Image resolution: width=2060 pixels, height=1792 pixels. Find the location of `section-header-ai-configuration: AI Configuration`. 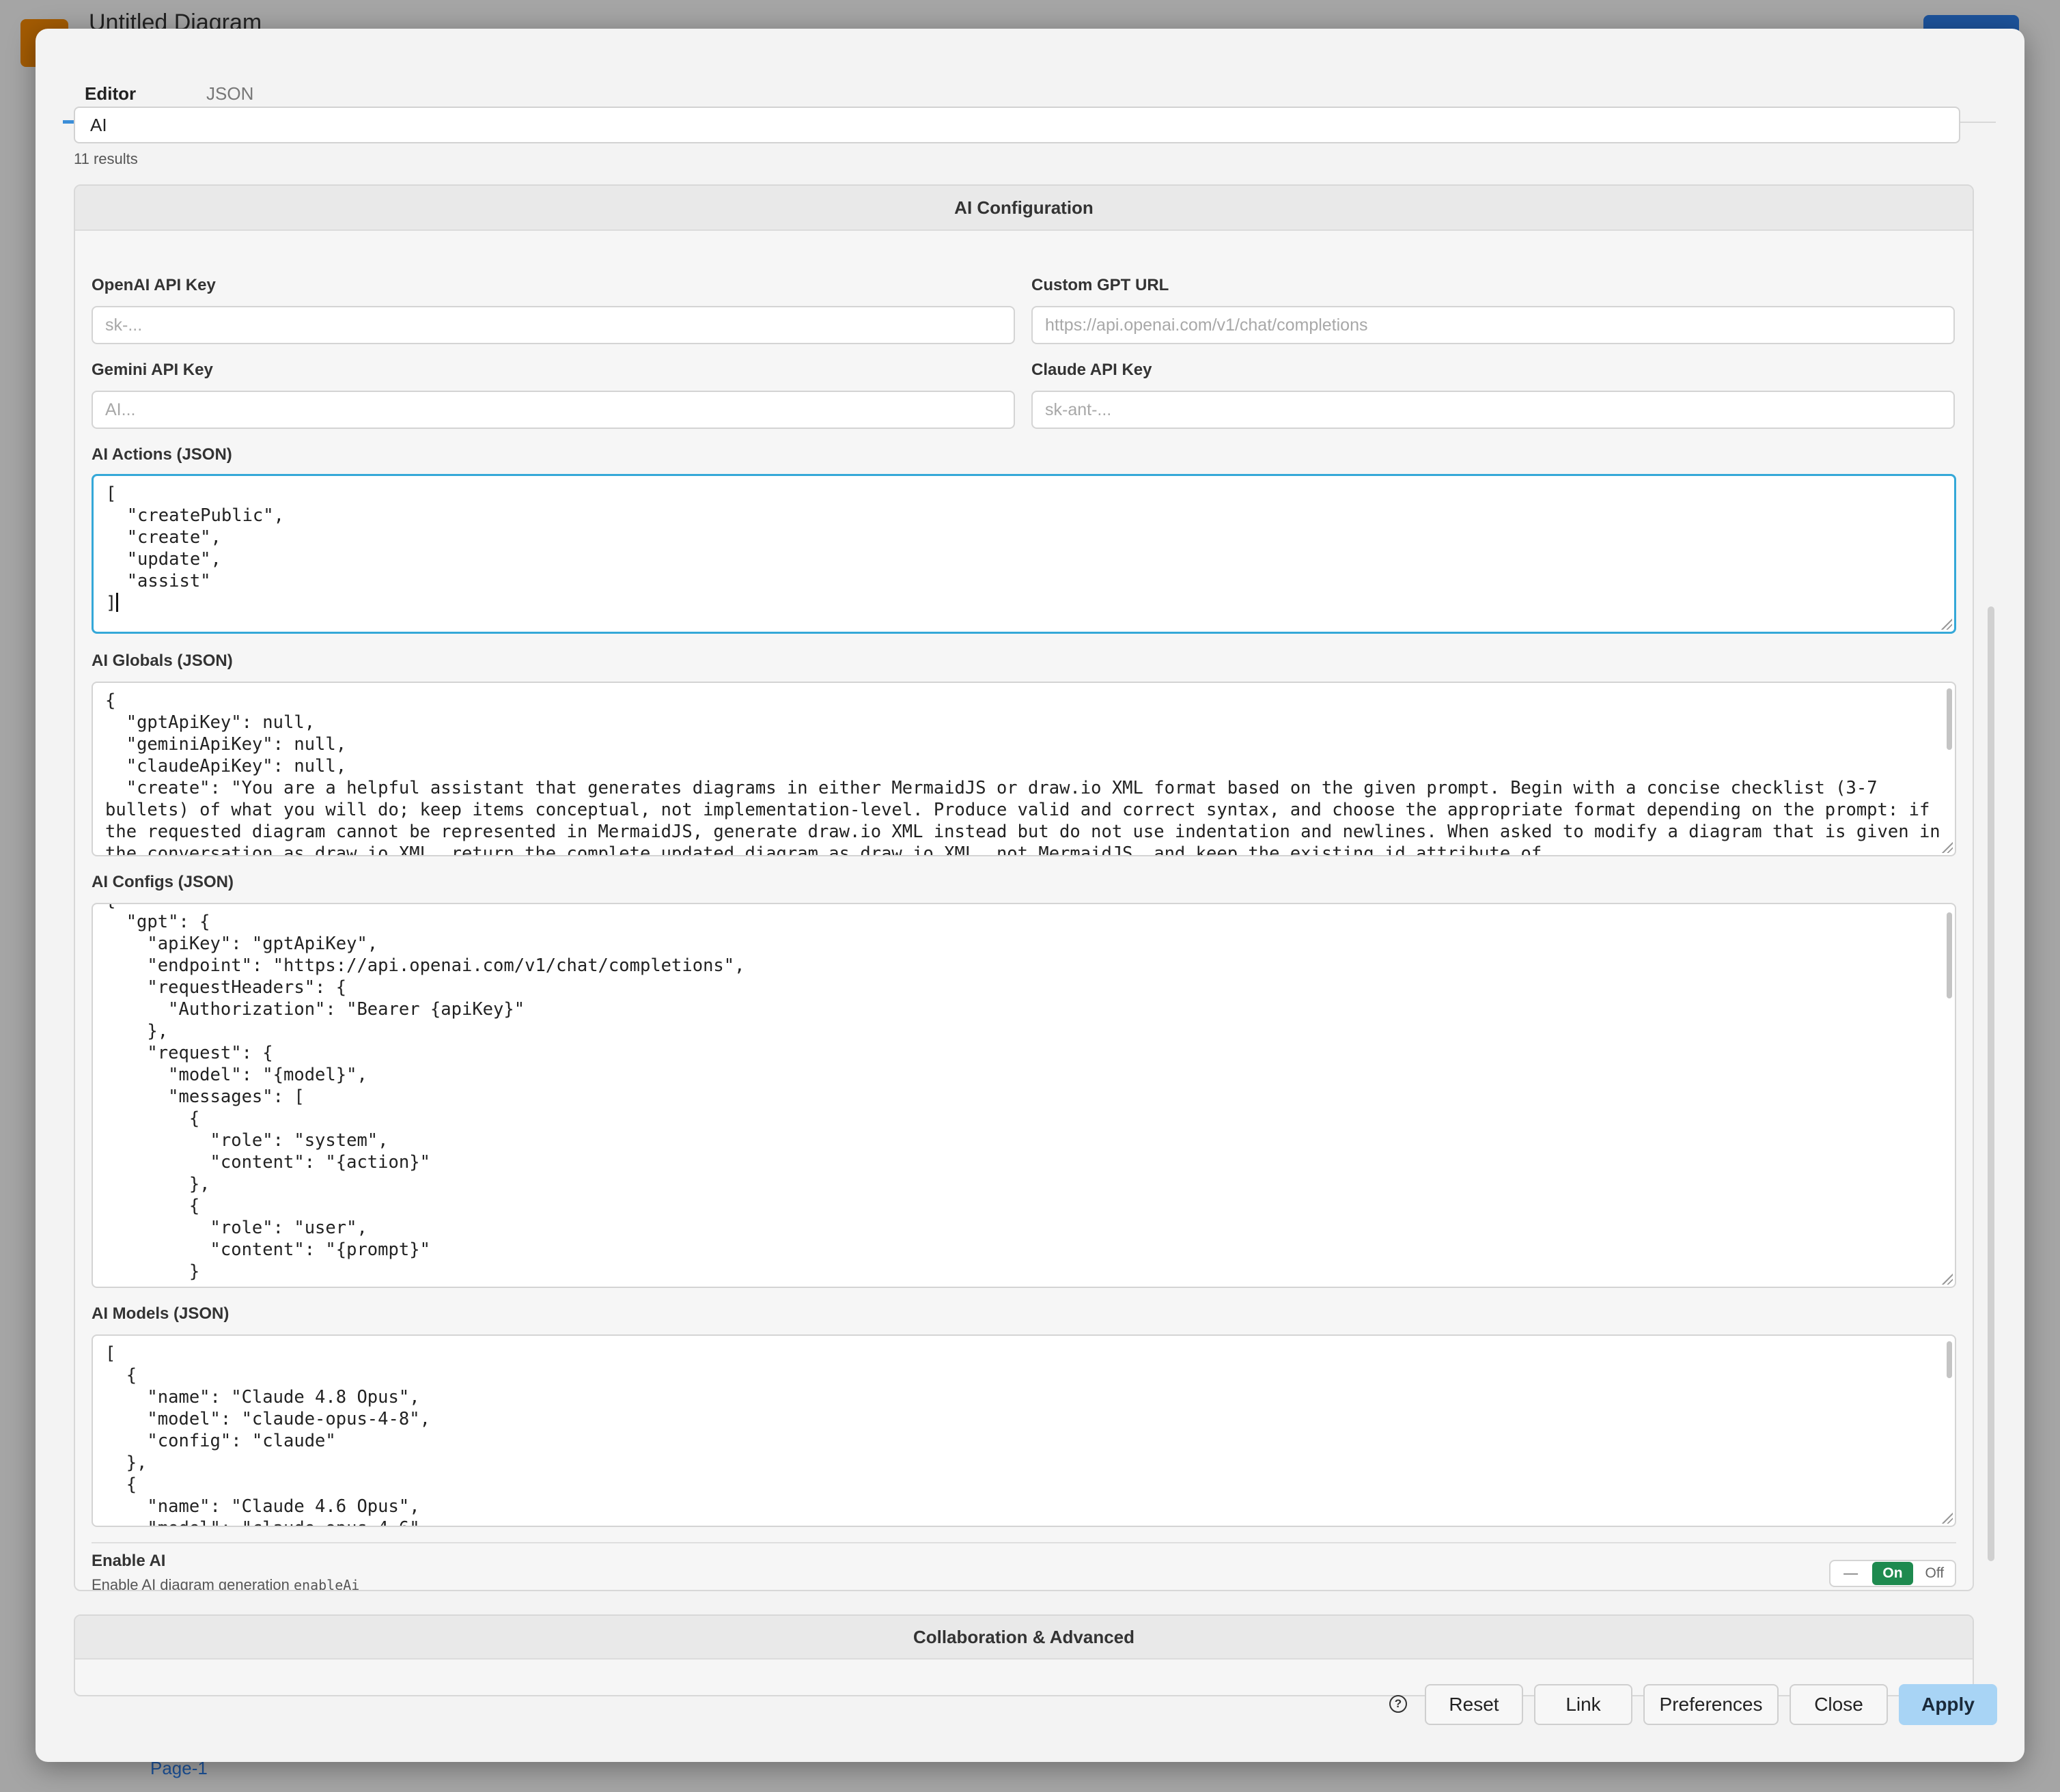

section-header-ai-configuration: AI Configuration is located at coordinates (1024, 208).